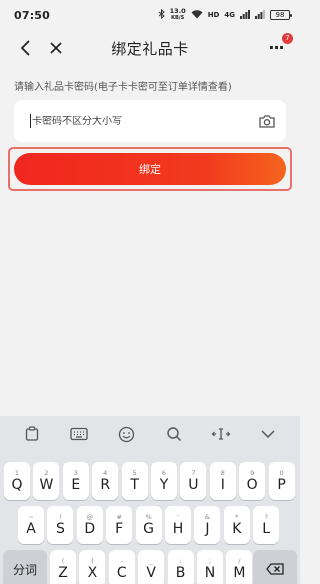  I want to click on camera-icon, so click(267, 121).